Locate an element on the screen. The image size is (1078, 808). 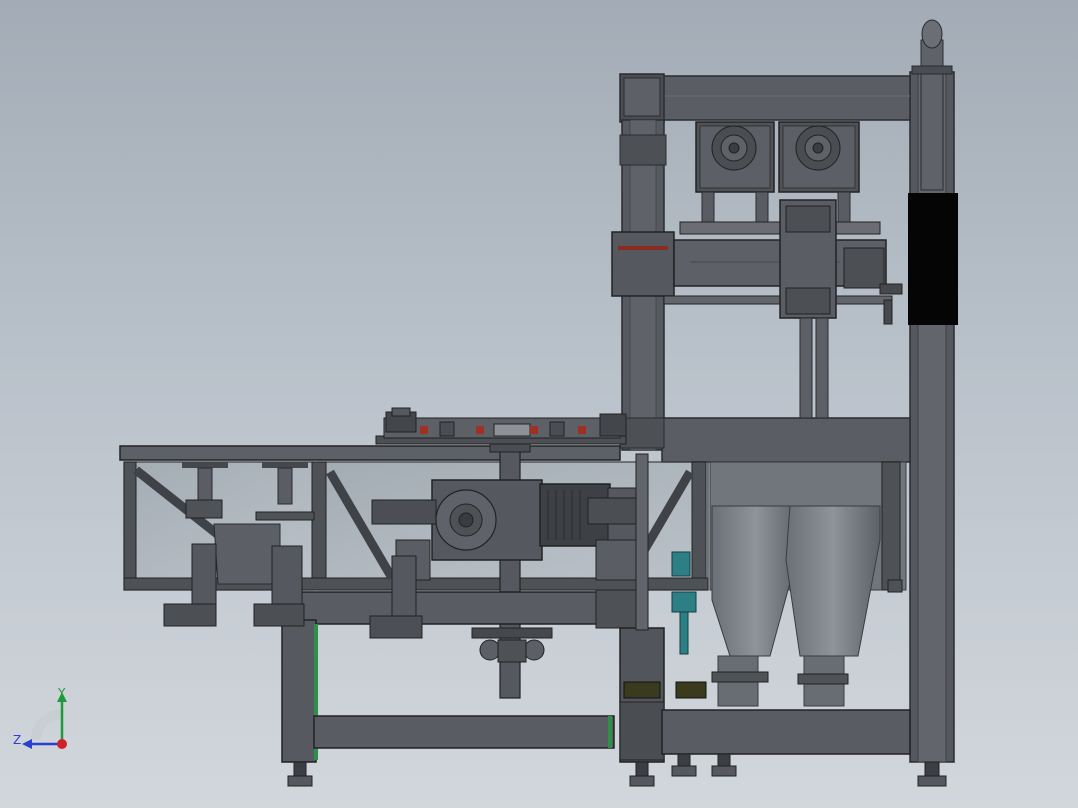
hoppers is located at coordinates (808, 584).